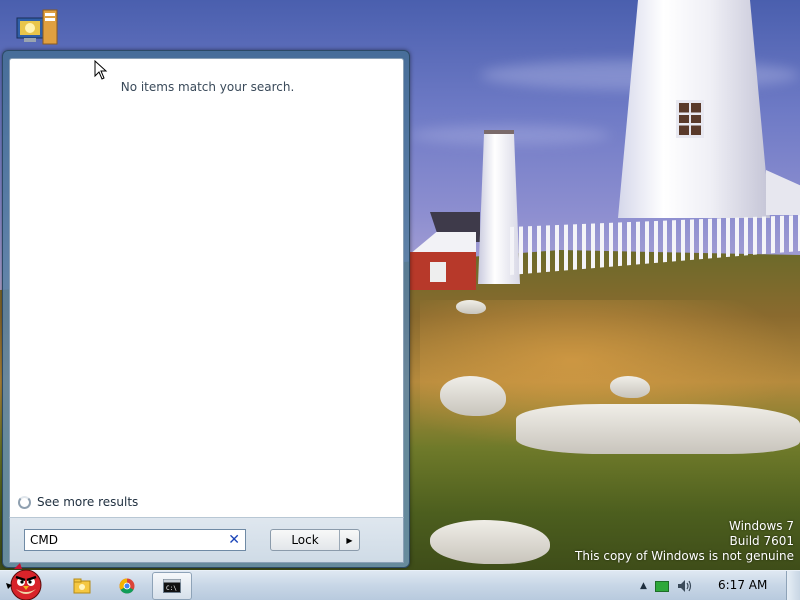  I want to click on search-spinner-icon, so click(24, 502).